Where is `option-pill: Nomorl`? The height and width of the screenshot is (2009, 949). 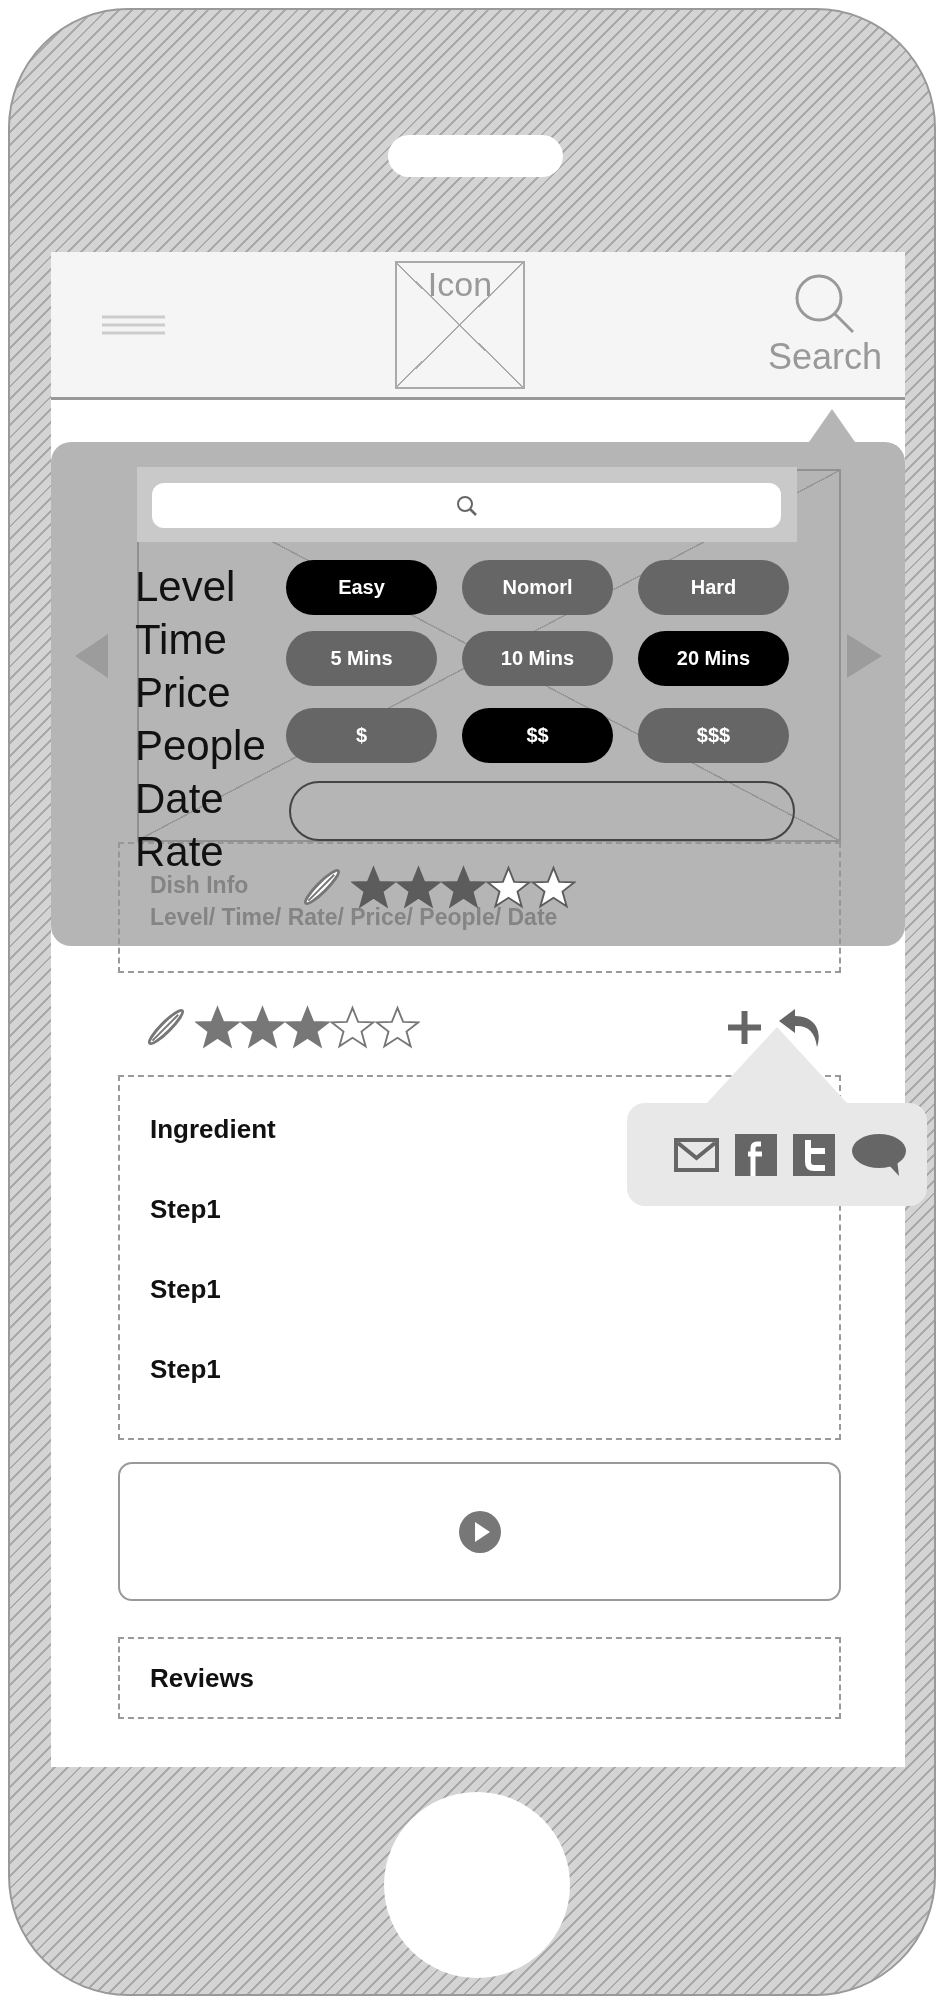
option-pill: Nomorl is located at coordinates (537, 587).